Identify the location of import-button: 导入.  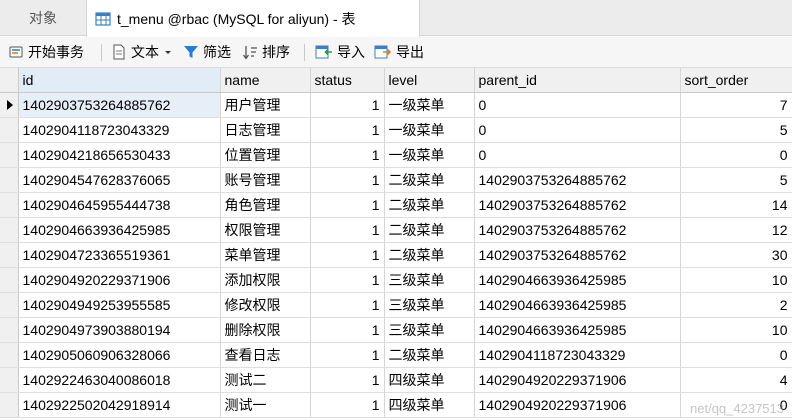
(340, 52).